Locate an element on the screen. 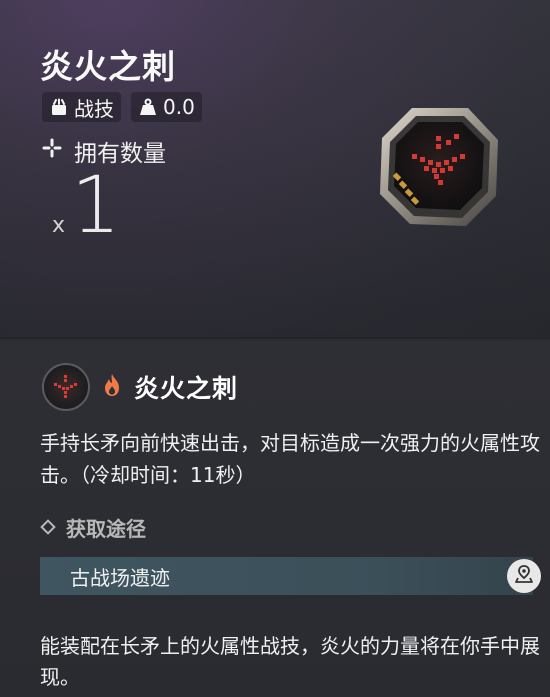 This screenshot has width=550, height=697. map-pin-button is located at coordinates (524, 576).